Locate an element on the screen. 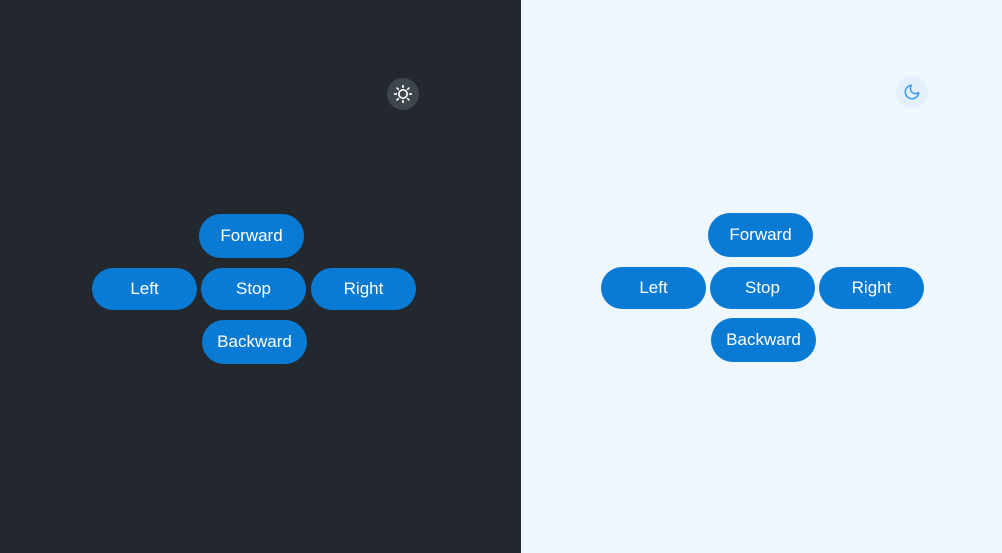 The width and height of the screenshot is (1002, 553). moon-icon is located at coordinates (912, 92).